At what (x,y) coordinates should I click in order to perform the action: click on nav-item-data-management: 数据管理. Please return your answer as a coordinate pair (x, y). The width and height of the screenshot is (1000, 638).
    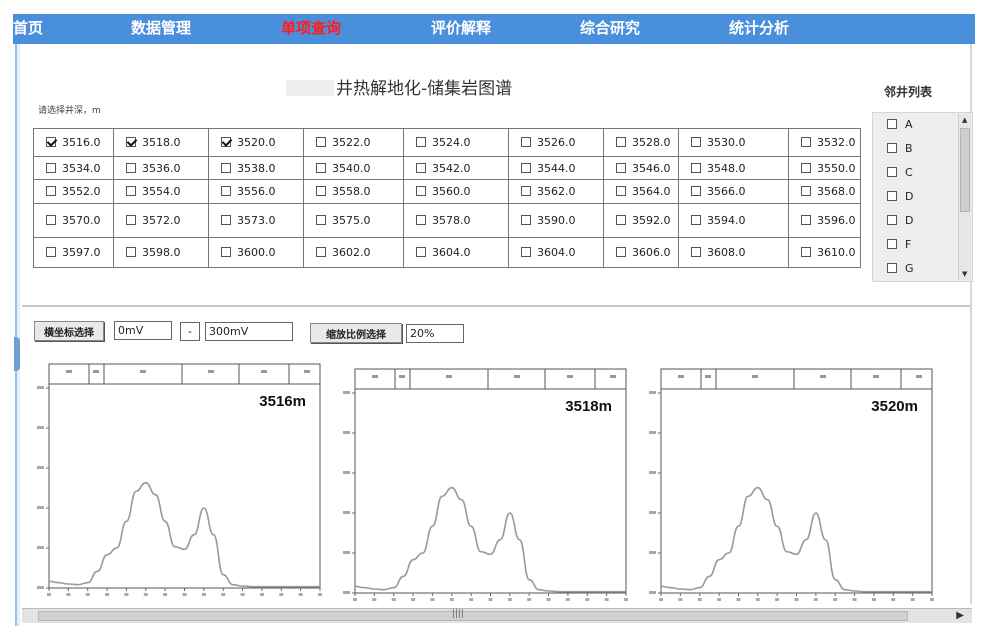
    Looking at the image, I should click on (161, 27).